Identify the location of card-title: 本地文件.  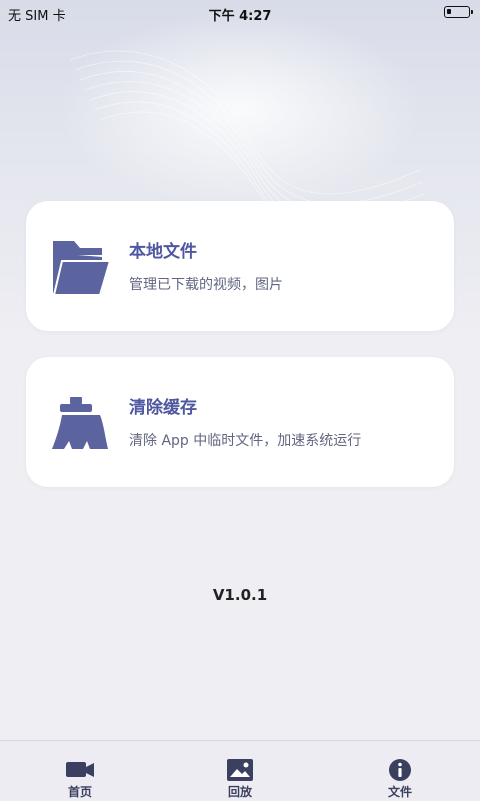
(163, 252).